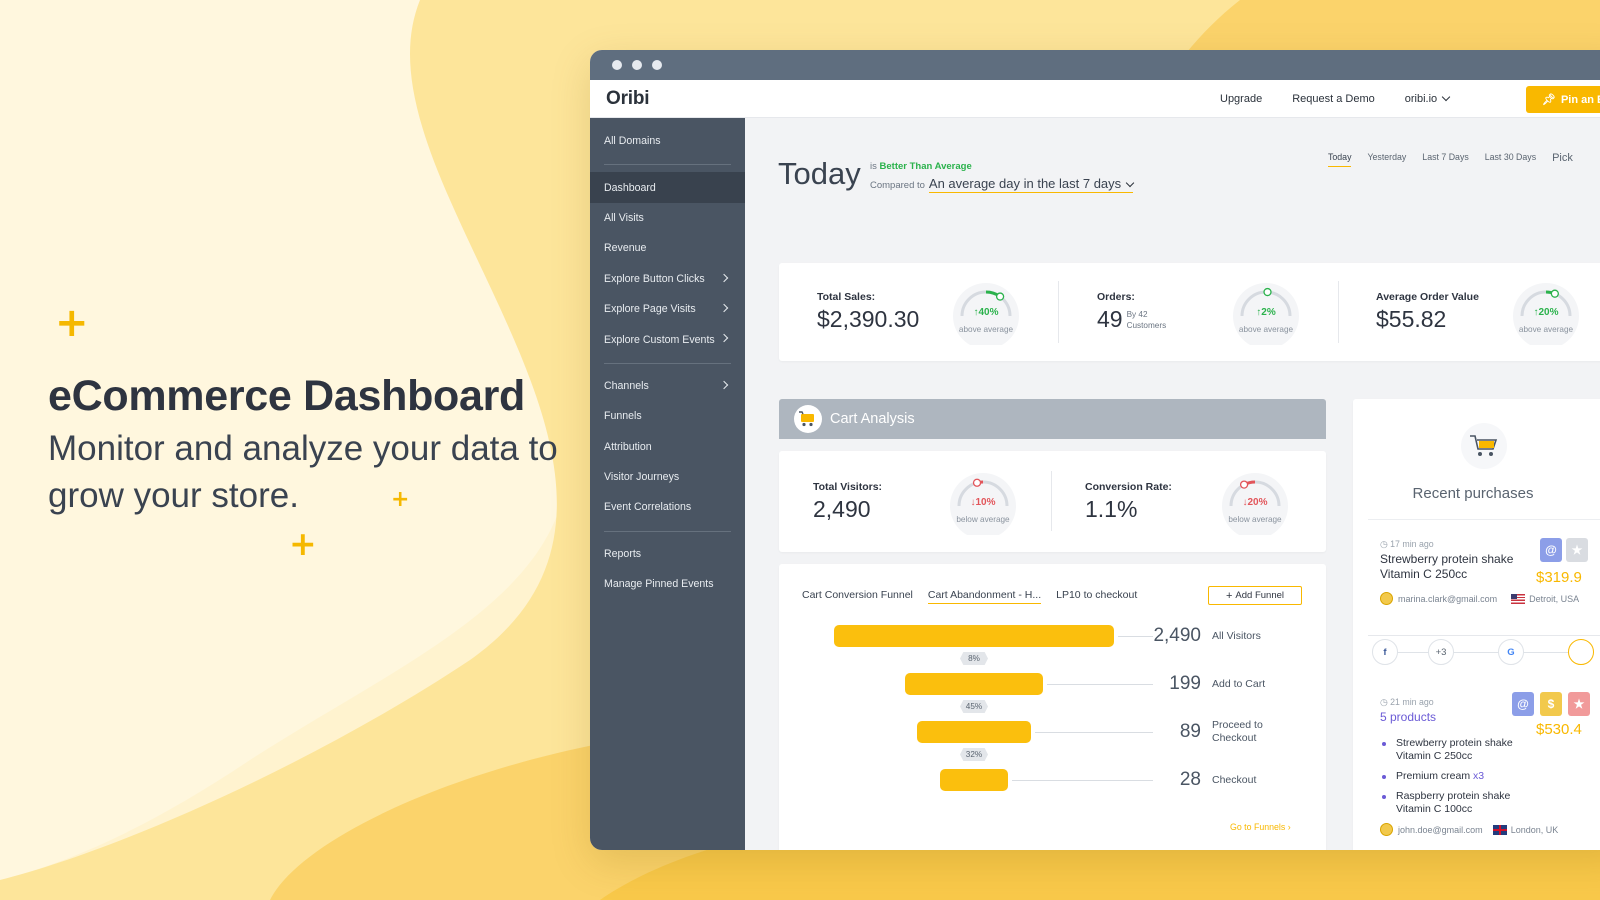  Describe the element at coordinates (1511, 652) in the screenshot. I see `google-icon: G` at that location.